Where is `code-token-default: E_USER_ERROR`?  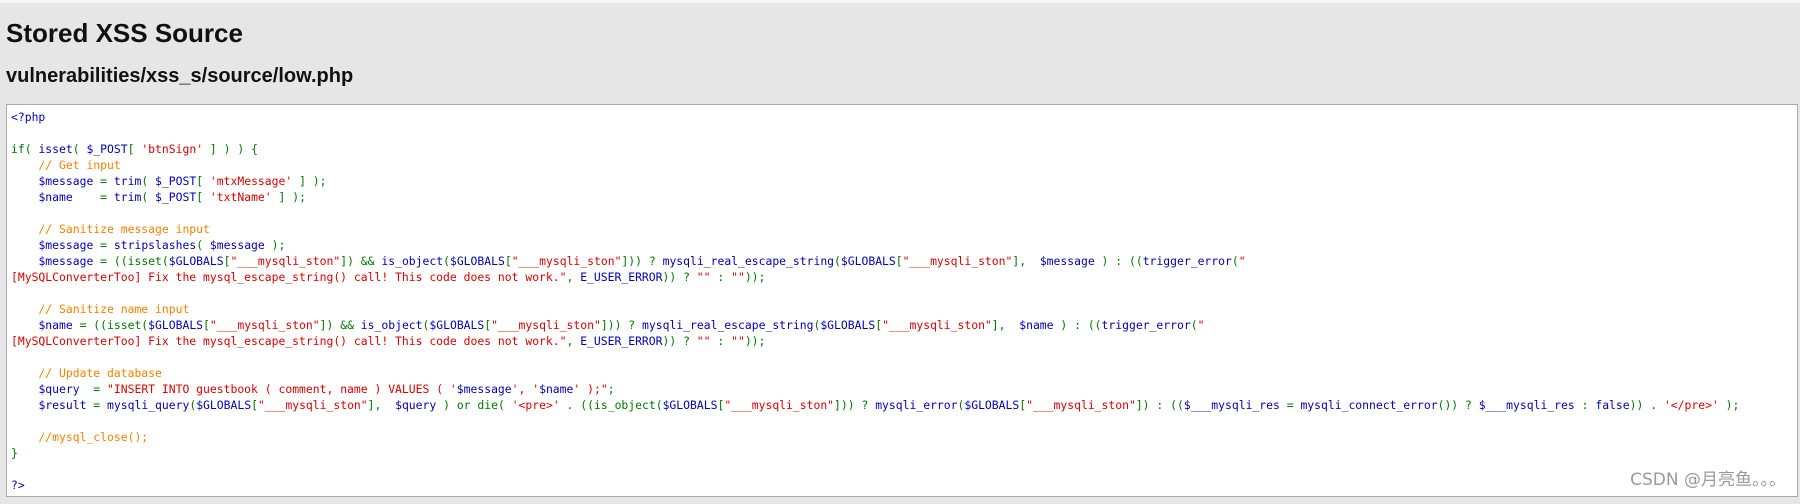
code-token-default: E_USER_ERROR is located at coordinates (621, 277).